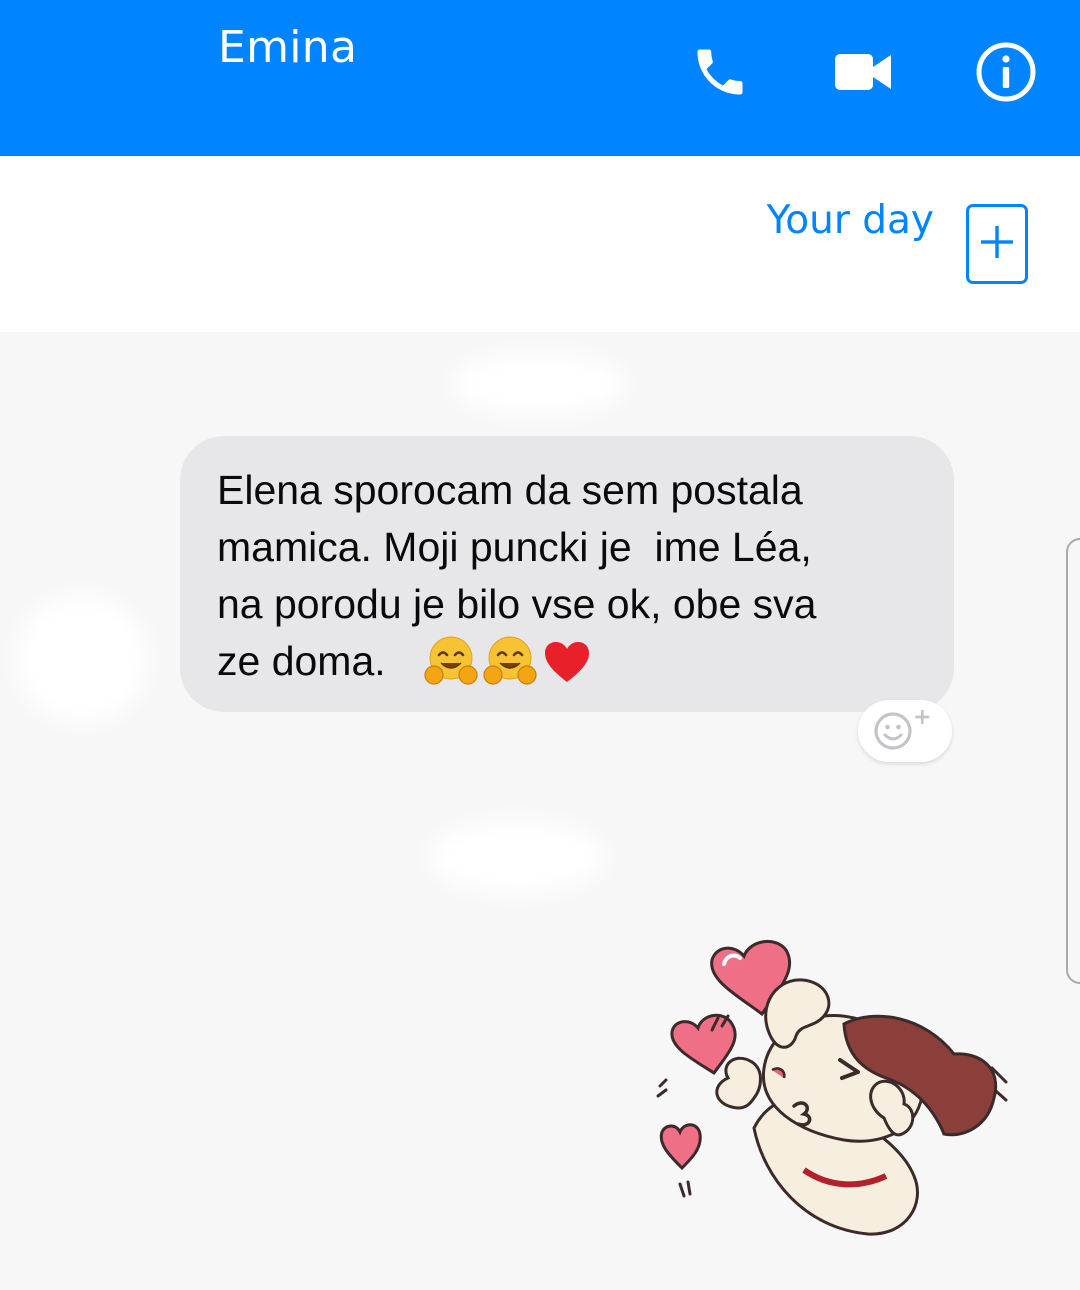  I want to click on add-story-button, so click(997, 244).